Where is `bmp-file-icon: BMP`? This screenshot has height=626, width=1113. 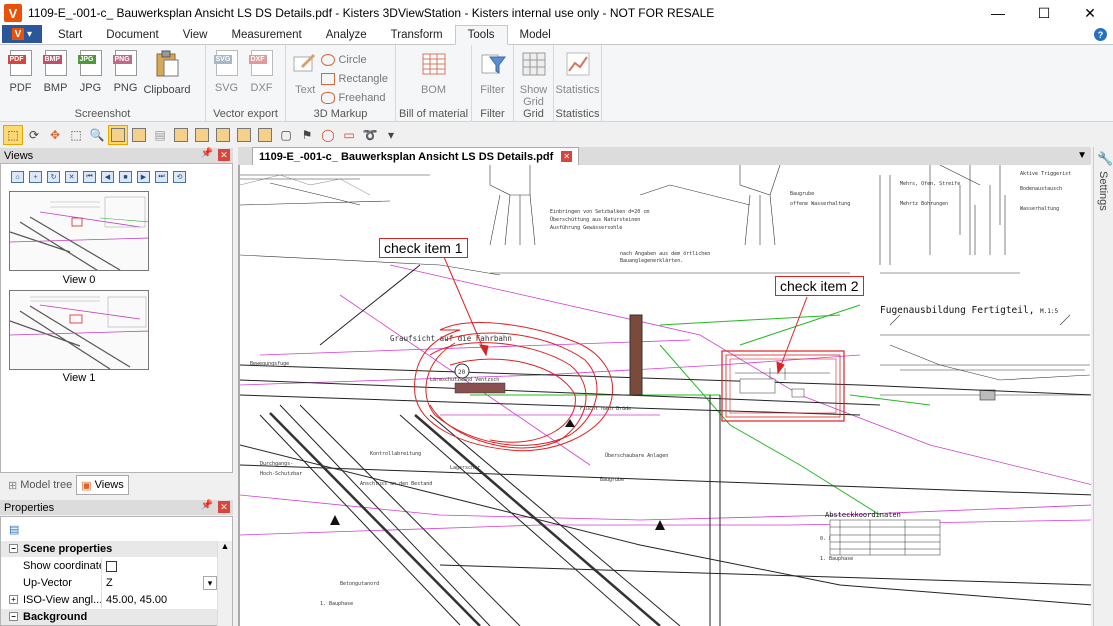
bmp-file-icon: BMP is located at coordinates (54, 63).